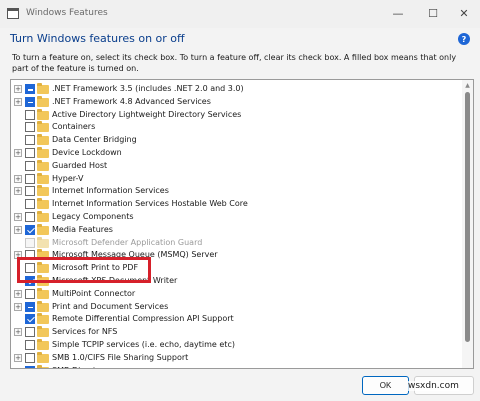  Describe the element at coordinates (236, 332) in the screenshot. I see `feature-row: + Services for NFS` at that location.